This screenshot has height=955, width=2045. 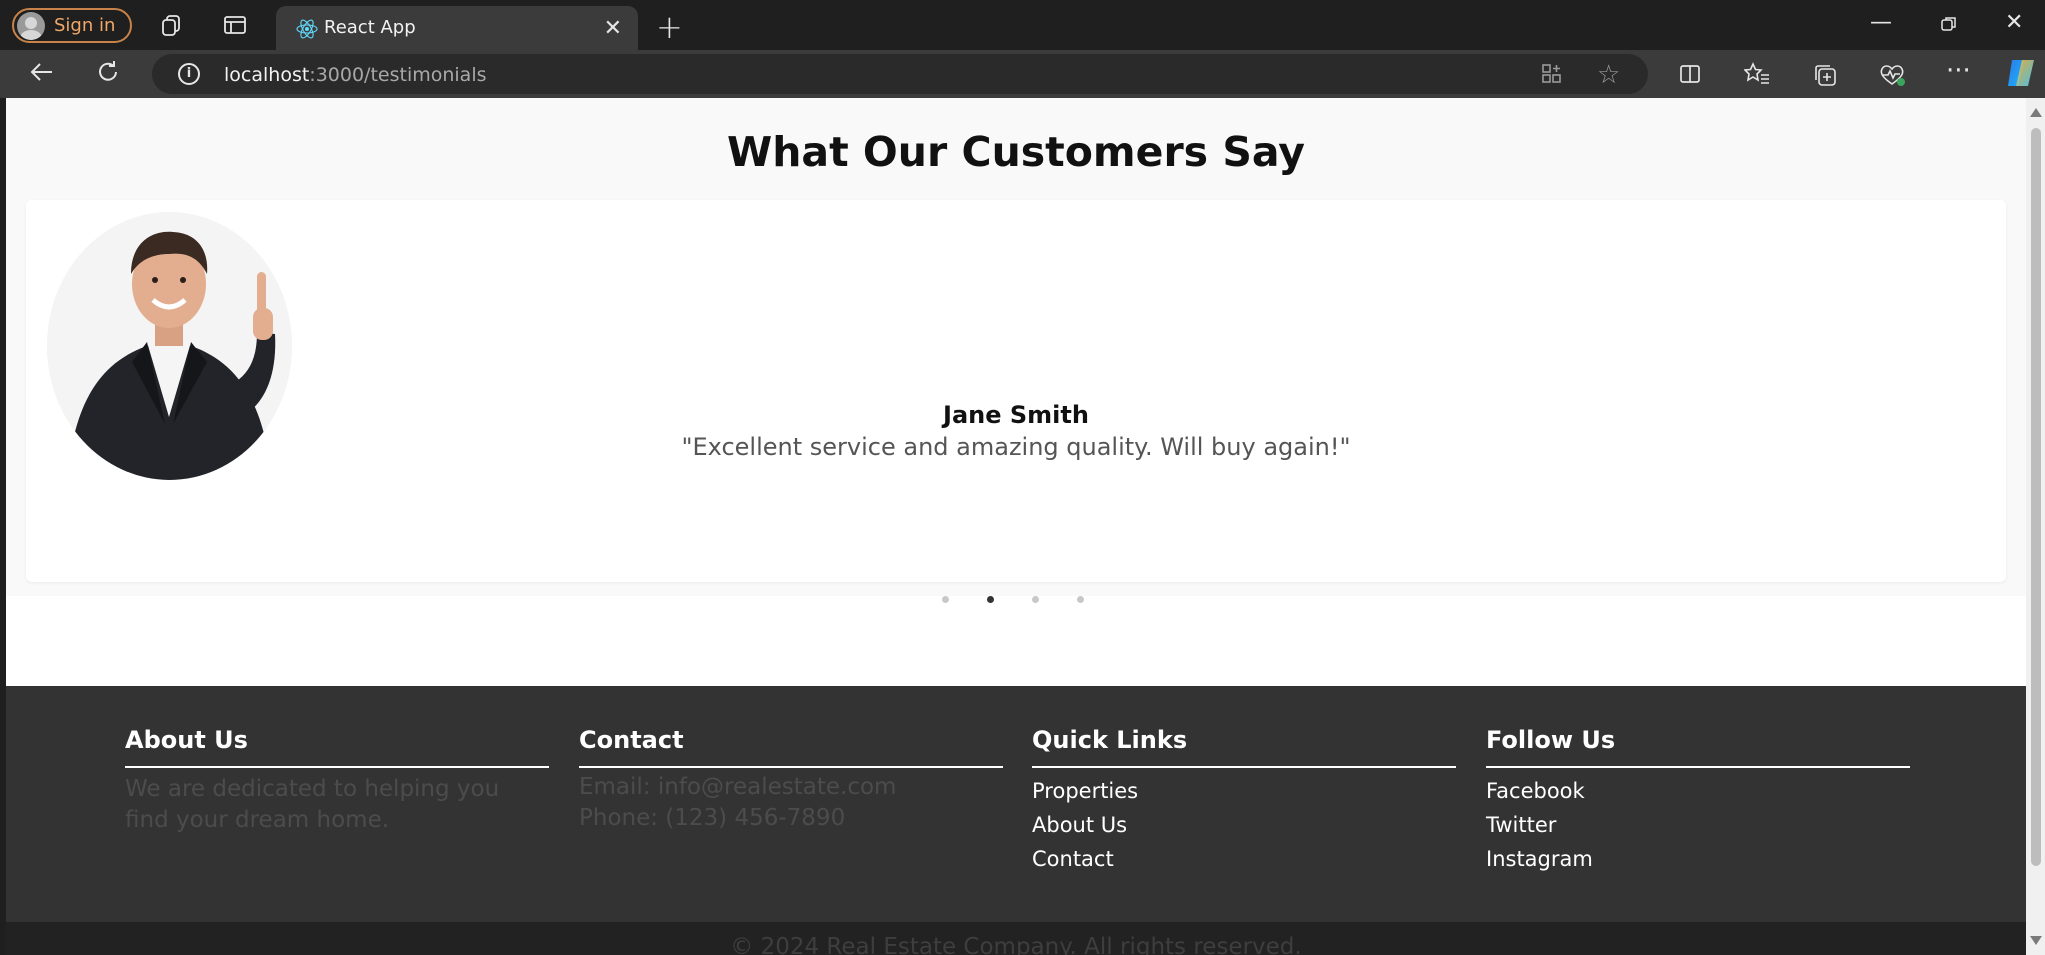 What do you see at coordinates (613, 28) in the screenshot?
I see `close-tab-icon: ✕` at bounding box center [613, 28].